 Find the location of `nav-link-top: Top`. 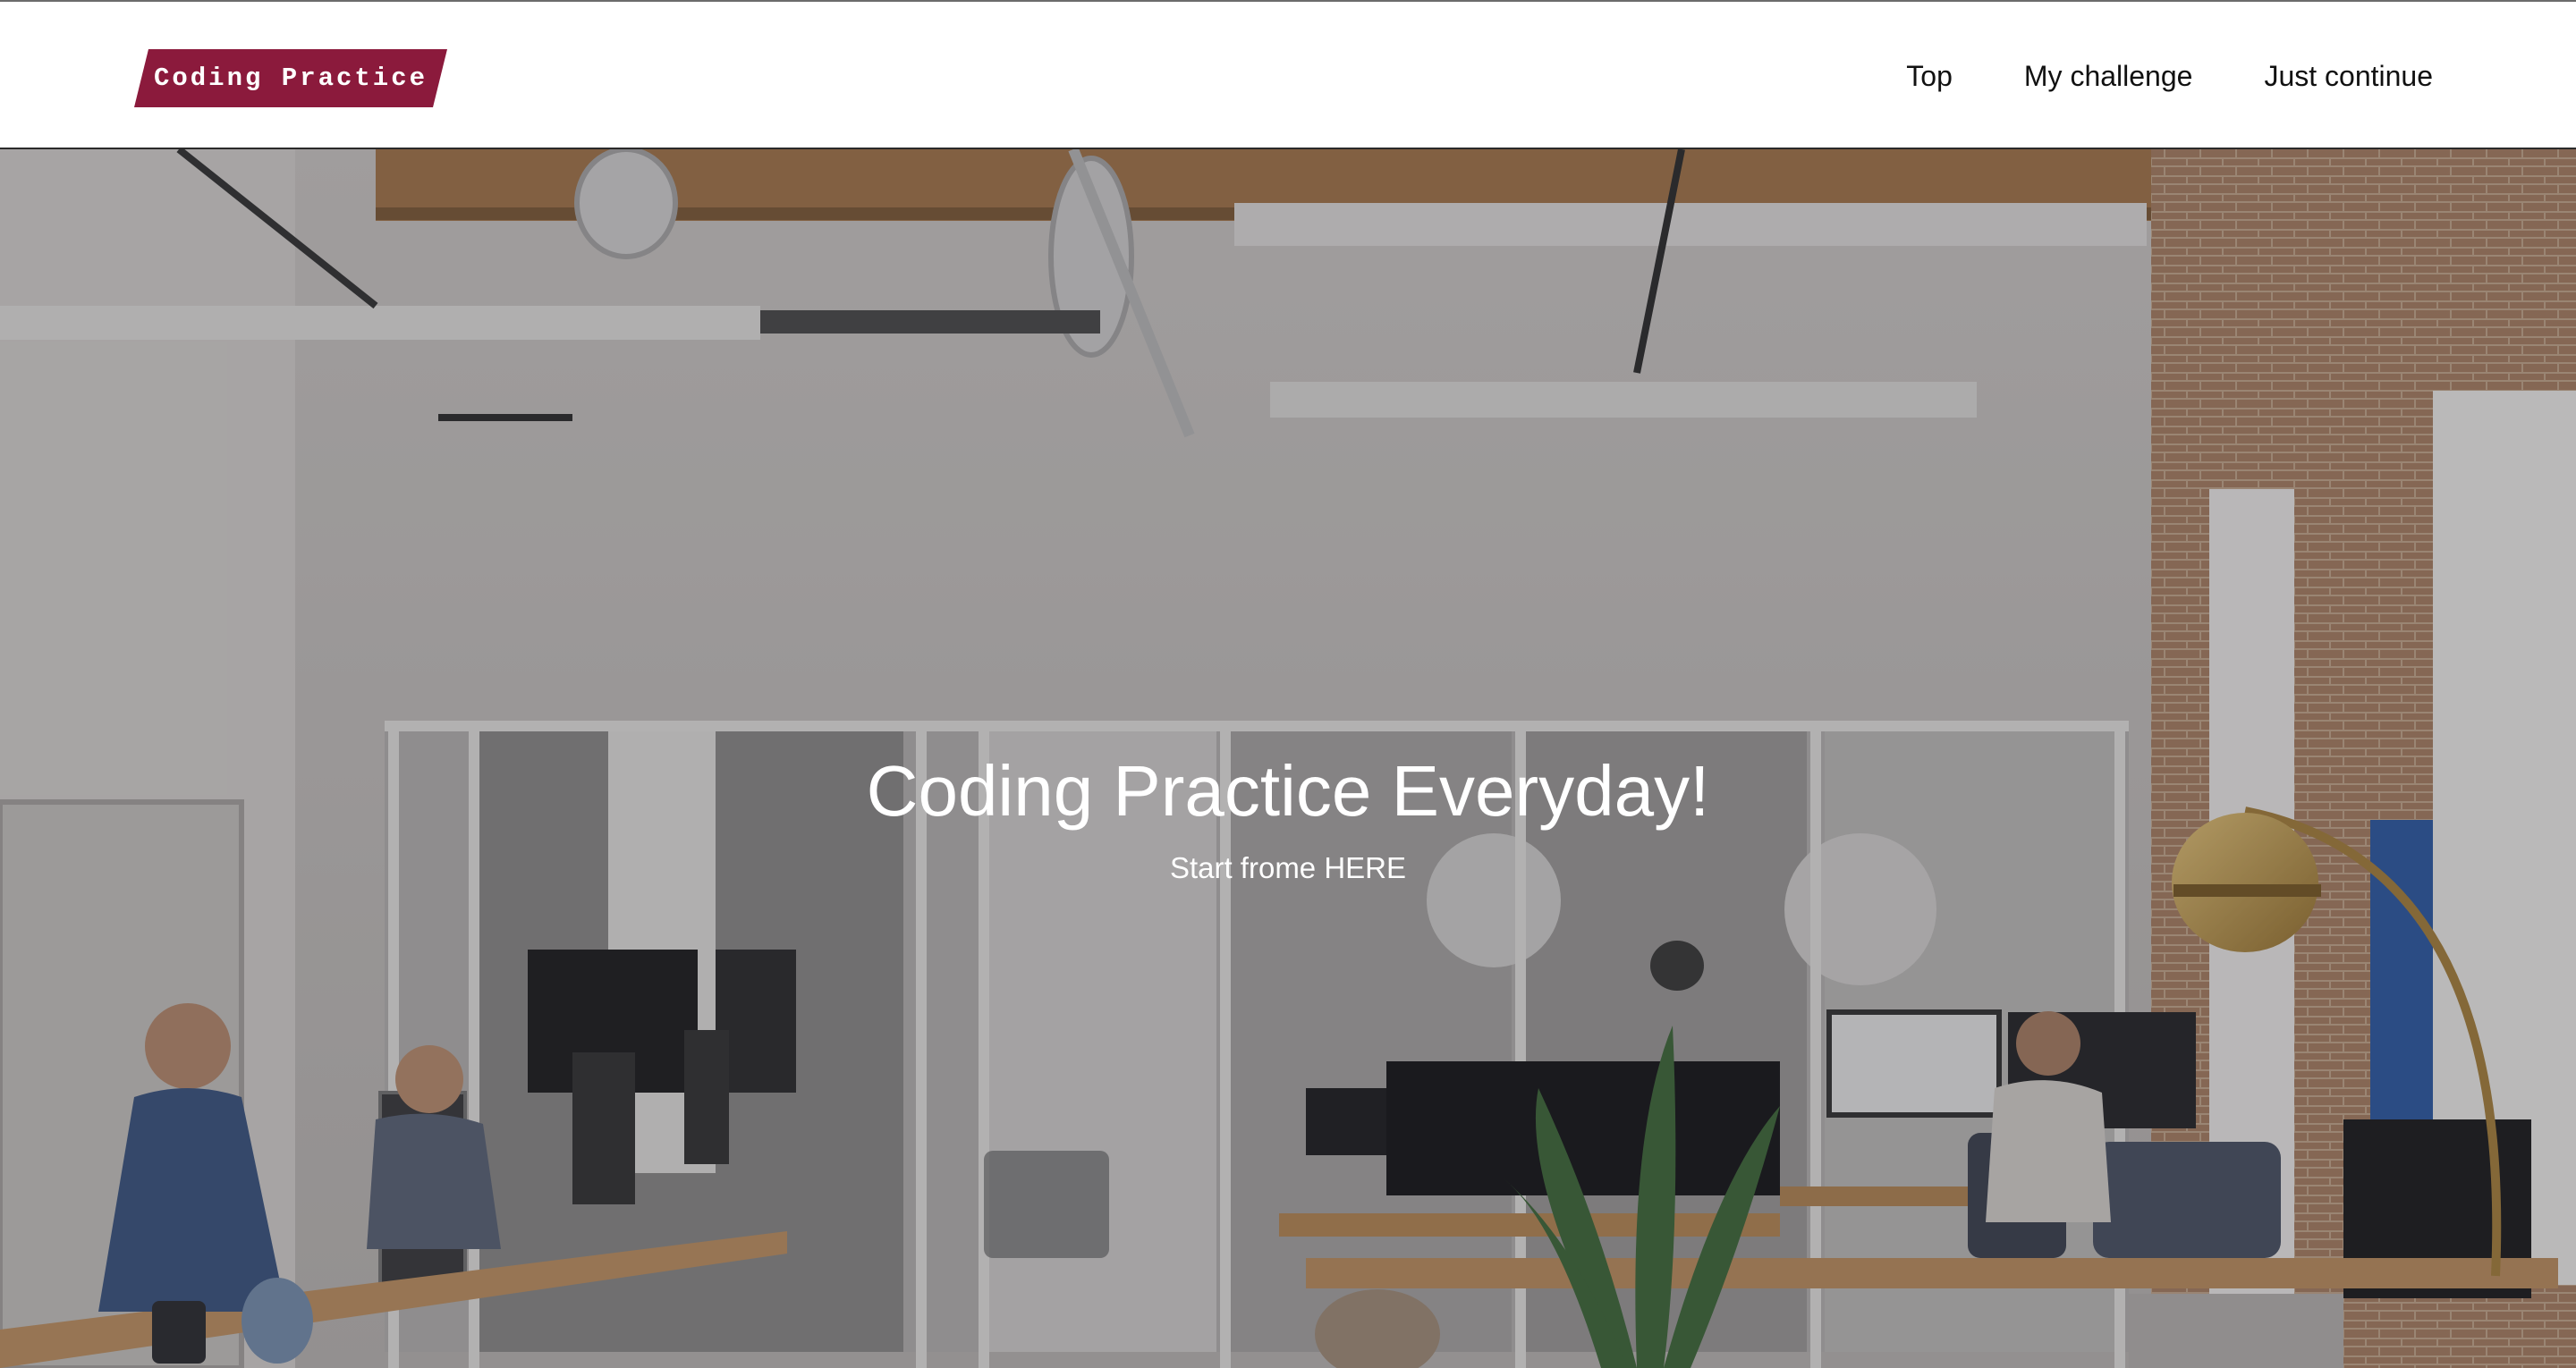

nav-link-top: Top is located at coordinates (1929, 77).